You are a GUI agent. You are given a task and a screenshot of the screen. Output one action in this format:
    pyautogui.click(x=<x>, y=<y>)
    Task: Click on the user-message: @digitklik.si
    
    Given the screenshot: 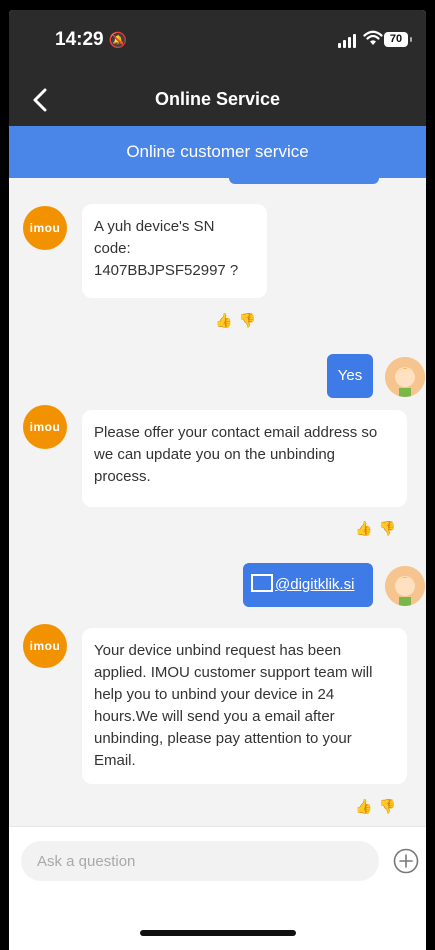 What is the action you would take?
    pyautogui.click(x=308, y=585)
    